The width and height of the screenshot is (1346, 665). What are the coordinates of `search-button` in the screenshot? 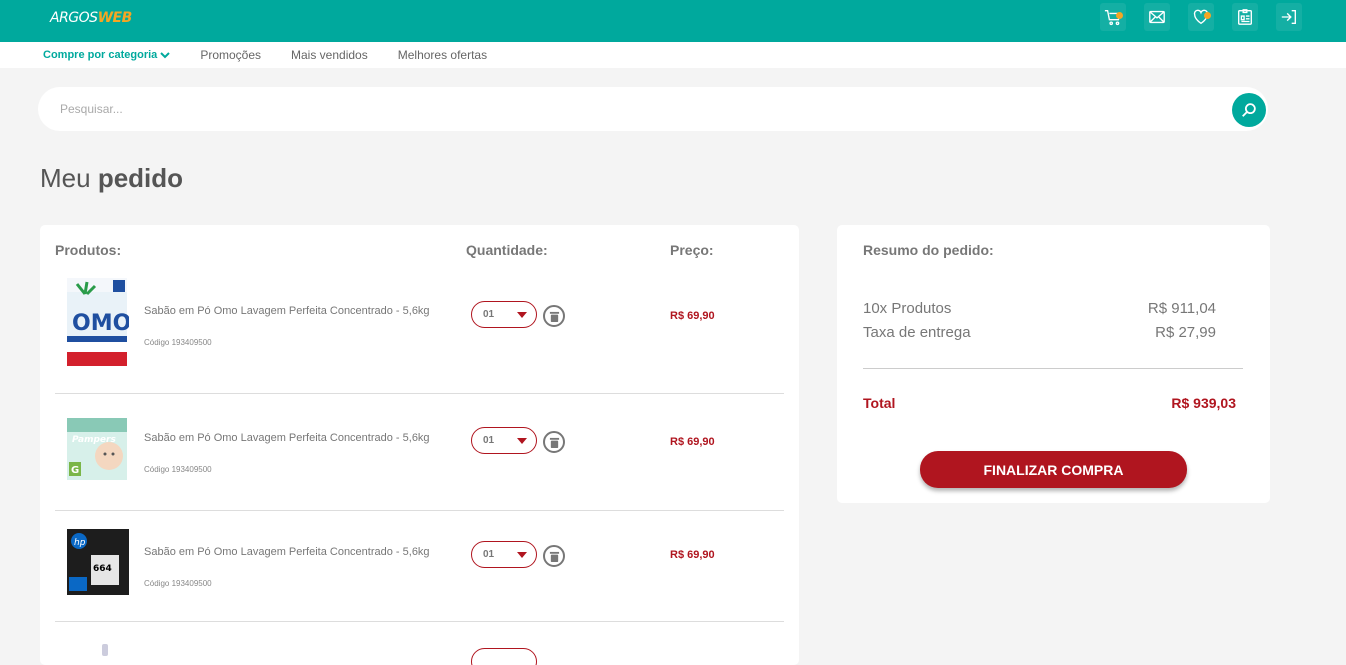 It's located at (1249, 110).